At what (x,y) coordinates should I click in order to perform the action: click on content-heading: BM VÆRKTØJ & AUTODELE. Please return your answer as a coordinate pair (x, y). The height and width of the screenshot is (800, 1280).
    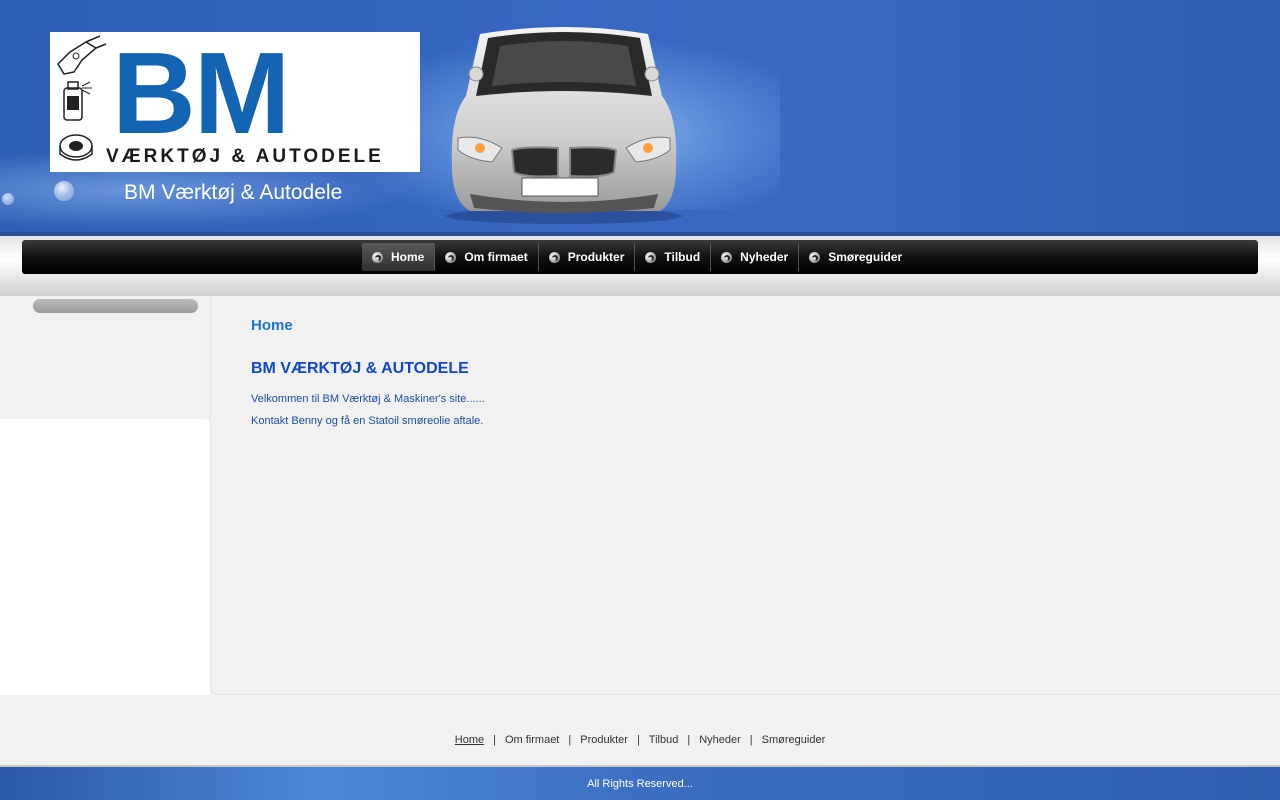
    Looking at the image, I should click on (360, 368).